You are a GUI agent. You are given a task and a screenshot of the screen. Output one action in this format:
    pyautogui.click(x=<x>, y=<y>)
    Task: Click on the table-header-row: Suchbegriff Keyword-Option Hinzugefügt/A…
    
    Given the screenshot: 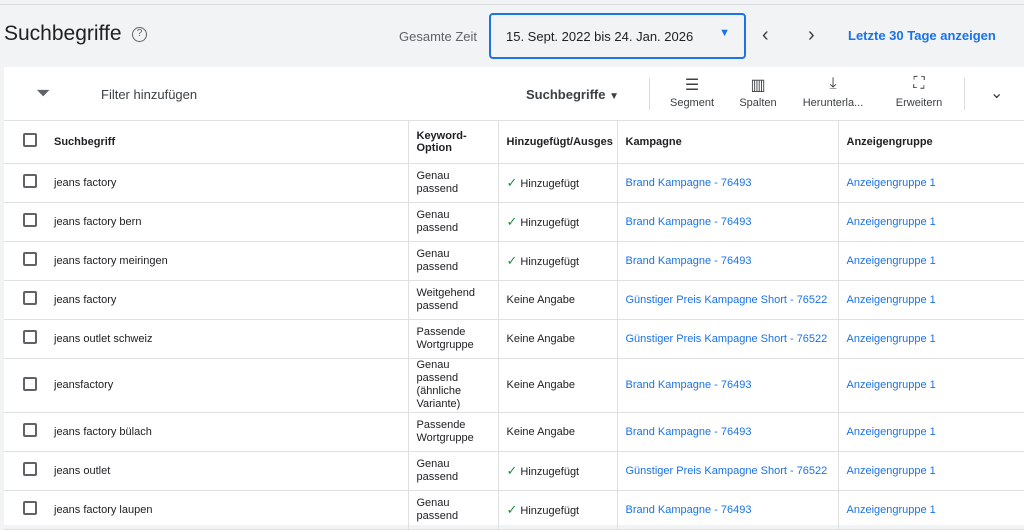 What is the action you would take?
    pyautogui.click(x=514, y=142)
    